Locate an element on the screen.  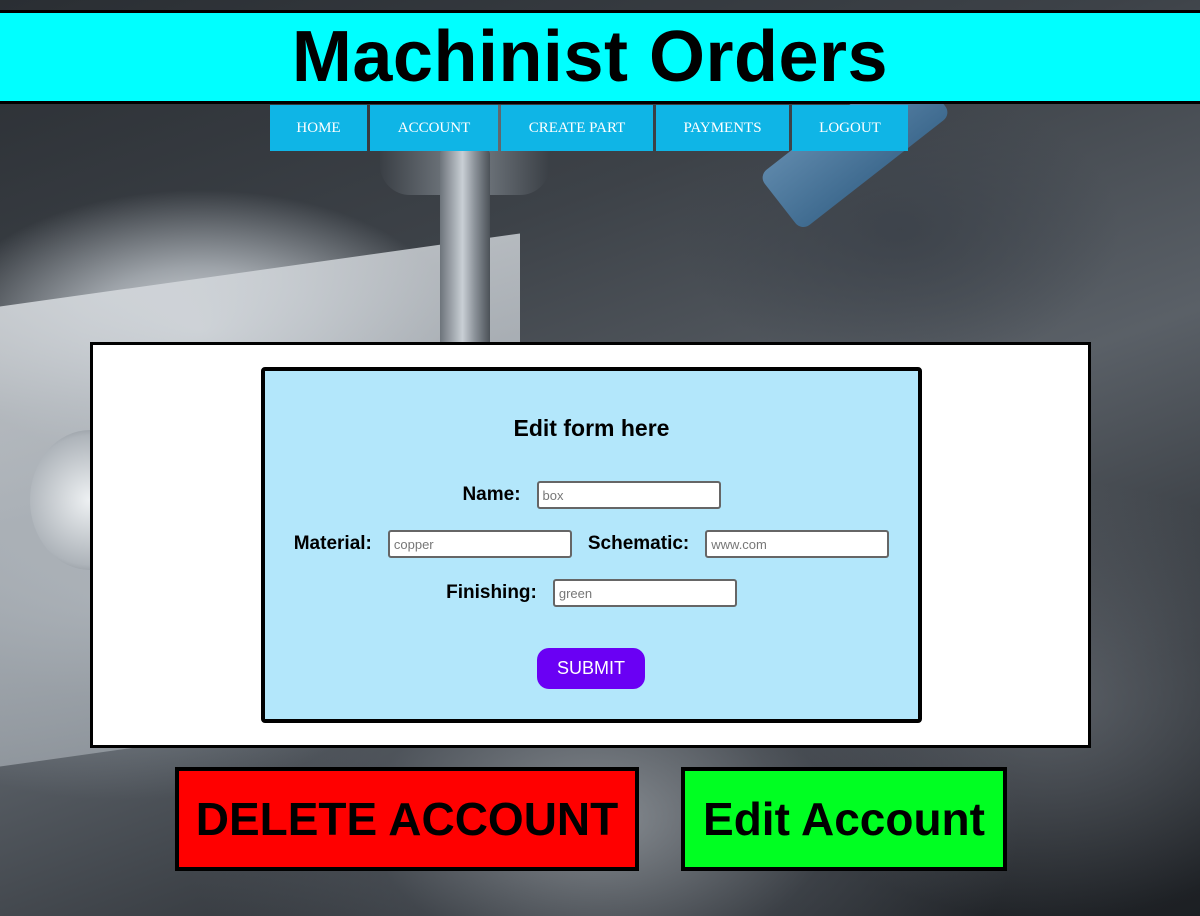
nav-item-home: HOME is located at coordinates (318, 128).